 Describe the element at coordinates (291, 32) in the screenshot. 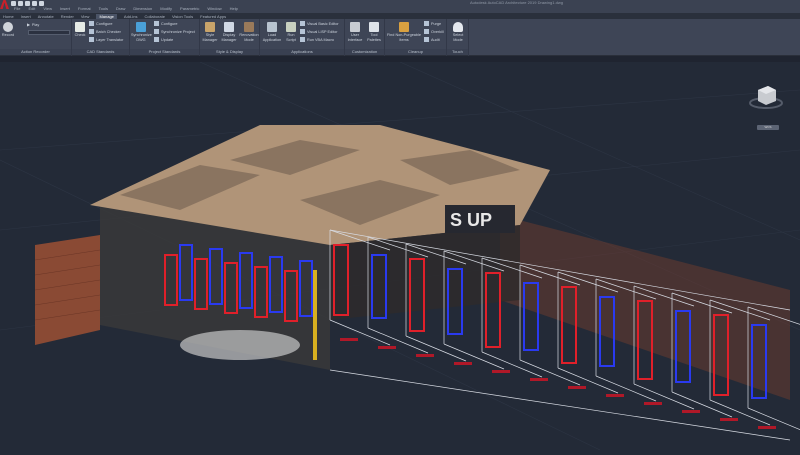

I see `run-script-button: Run Script` at that location.